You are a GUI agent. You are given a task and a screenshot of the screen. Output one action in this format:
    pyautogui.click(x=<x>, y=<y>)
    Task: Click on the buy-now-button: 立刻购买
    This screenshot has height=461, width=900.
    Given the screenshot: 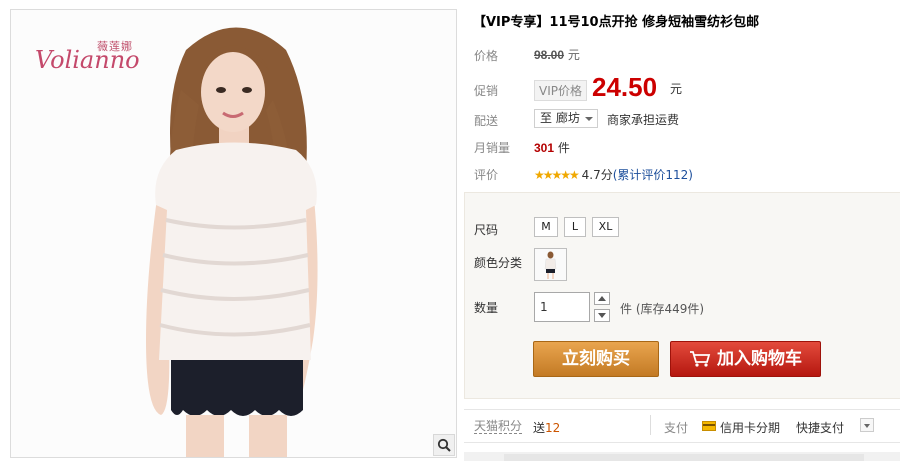 What is the action you would take?
    pyautogui.click(x=596, y=359)
    